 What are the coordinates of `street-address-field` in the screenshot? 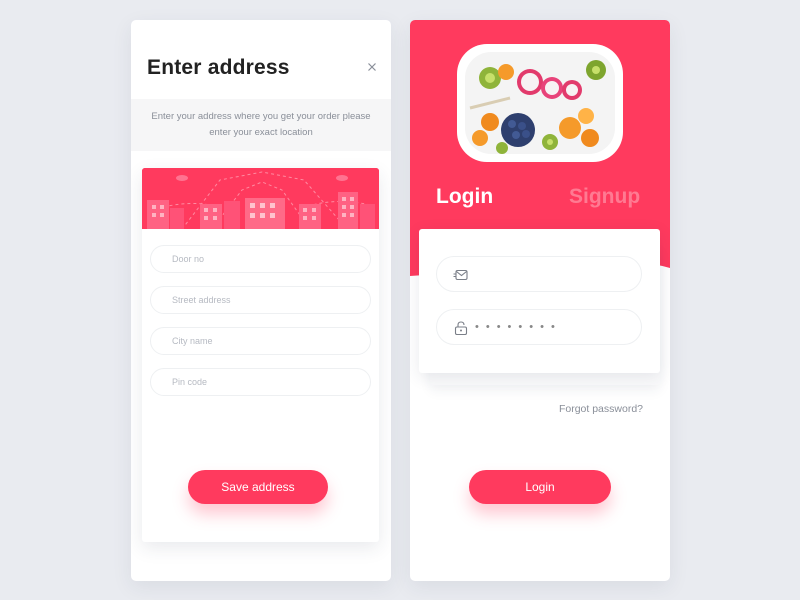 It's located at (260, 300).